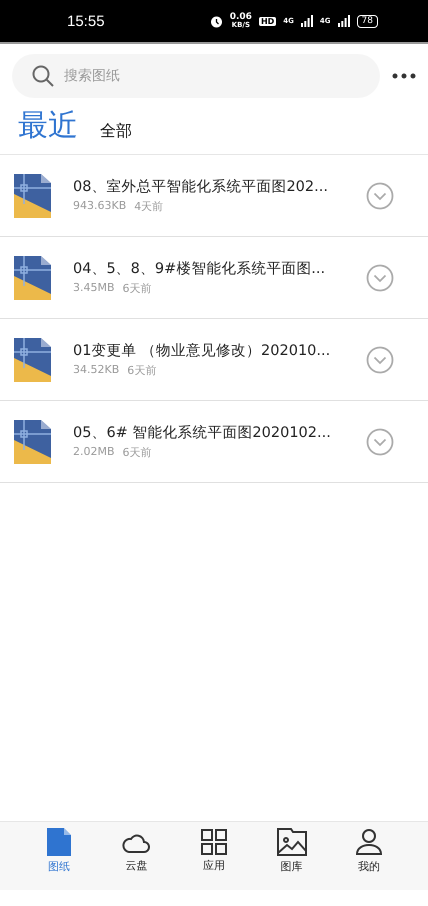 Image resolution: width=428 pixels, height=906 pixels. I want to click on battery-level: 78, so click(367, 21).